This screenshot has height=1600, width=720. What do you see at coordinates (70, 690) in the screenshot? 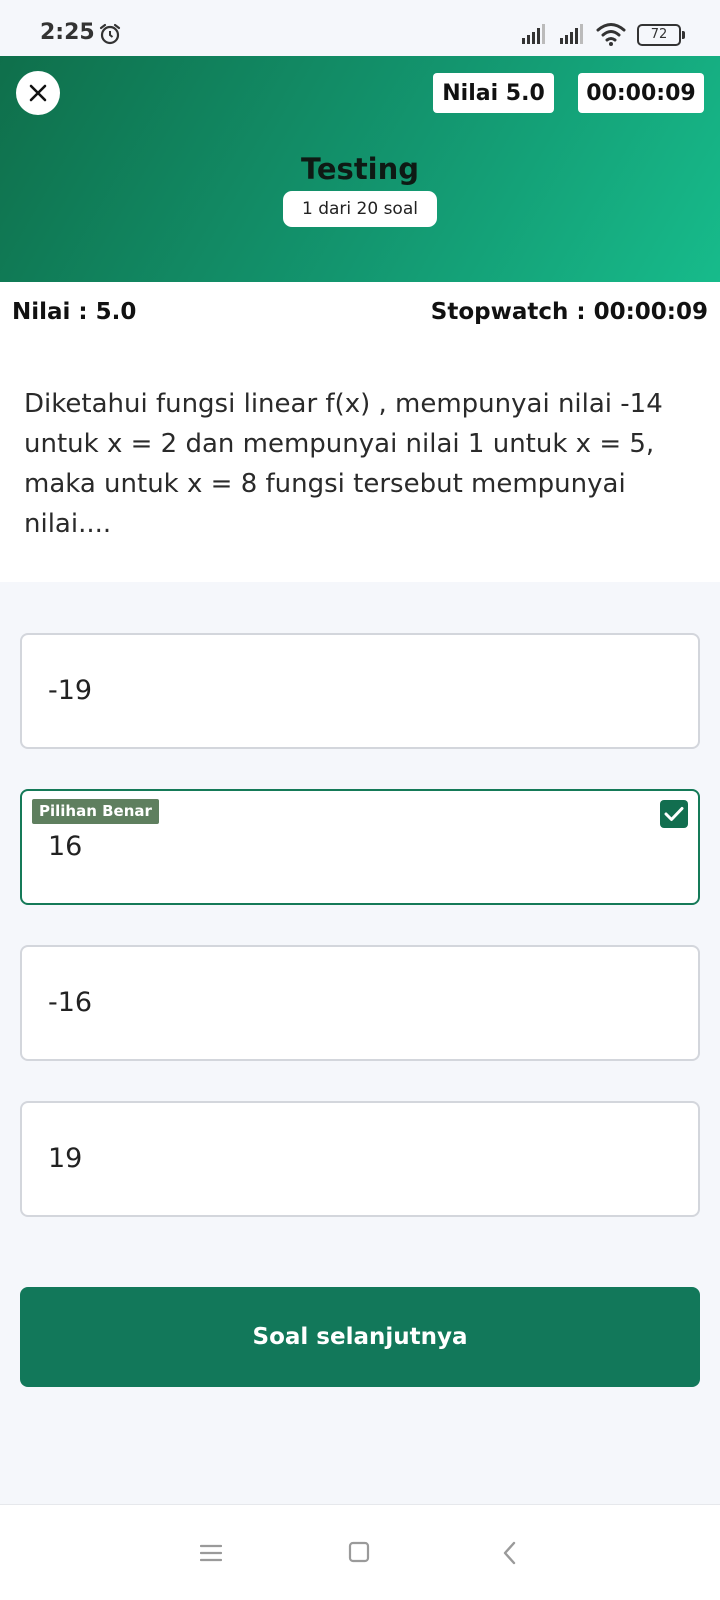
I see `option-label: -19` at bounding box center [70, 690].